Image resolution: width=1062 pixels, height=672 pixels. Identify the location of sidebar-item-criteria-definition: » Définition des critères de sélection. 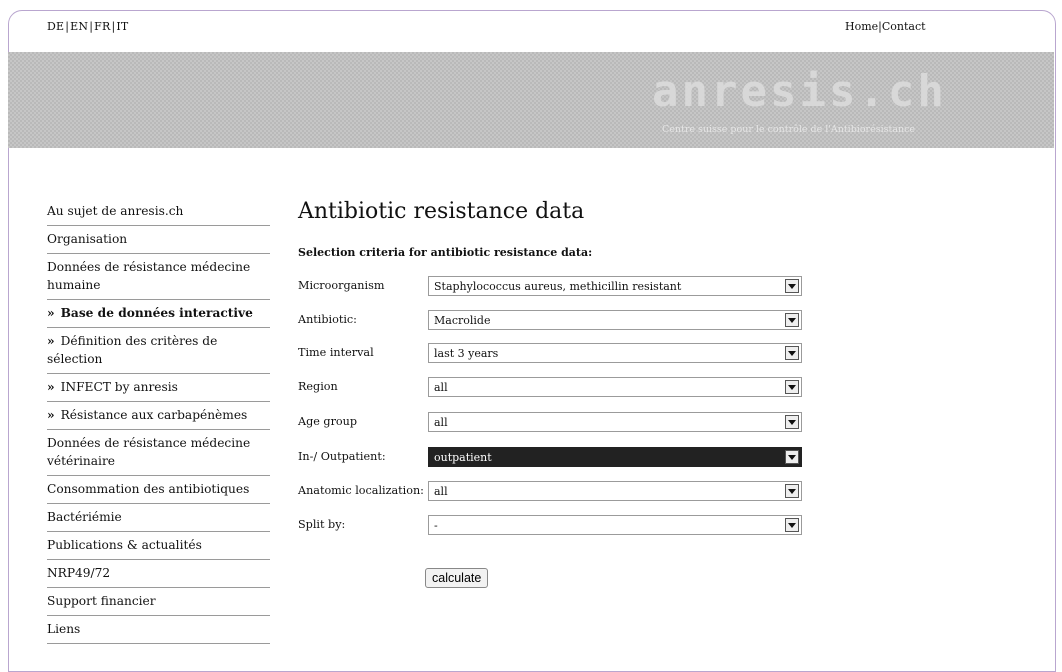
(158, 351).